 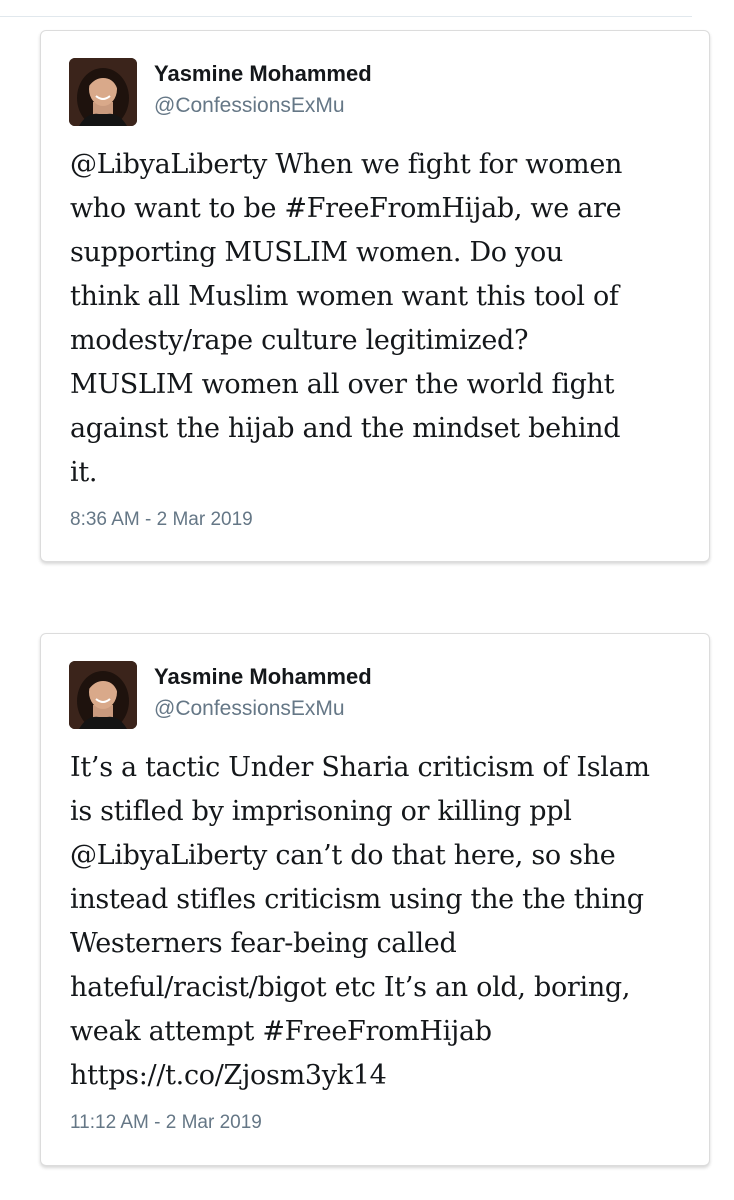 I want to click on top-divider, so click(x=346, y=16).